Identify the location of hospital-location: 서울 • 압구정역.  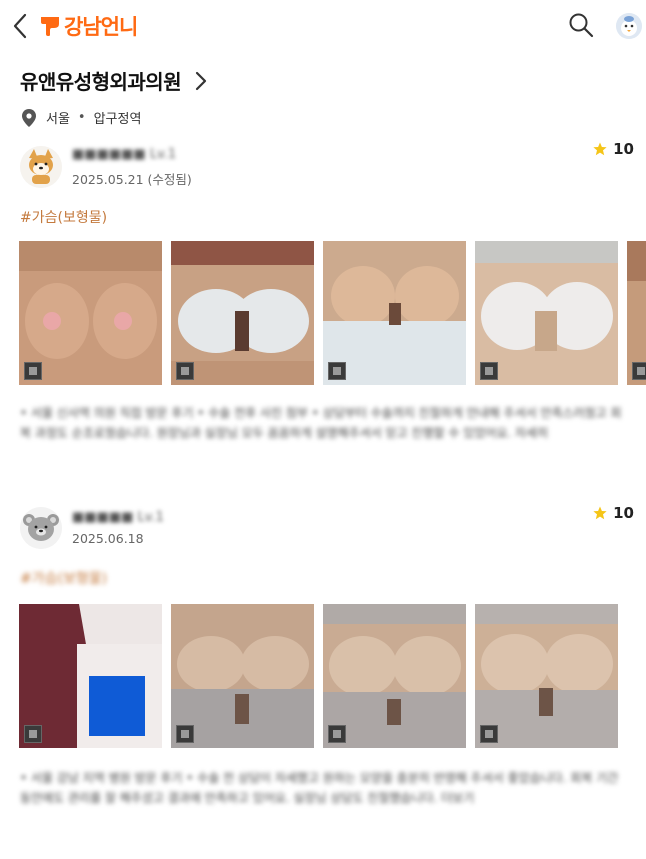
(81, 117).